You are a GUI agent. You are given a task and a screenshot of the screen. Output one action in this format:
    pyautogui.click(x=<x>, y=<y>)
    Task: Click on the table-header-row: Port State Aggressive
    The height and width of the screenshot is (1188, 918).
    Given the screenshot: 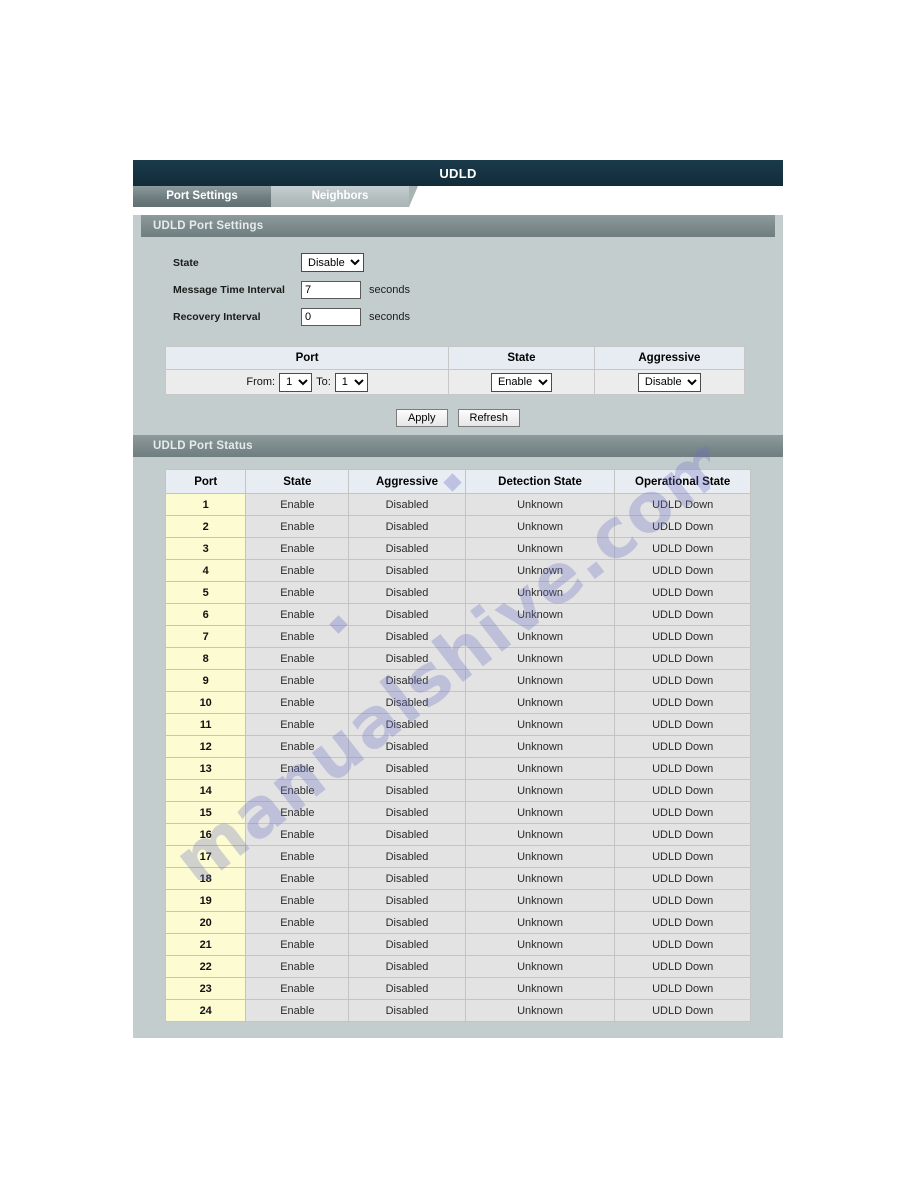 What is the action you would take?
    pyautogui.click(x=455, y=358)
    